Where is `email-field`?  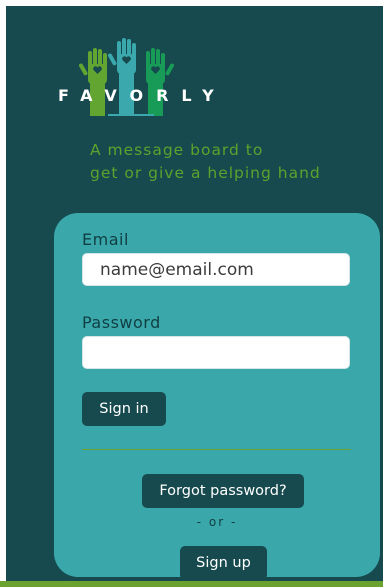
email-field is located at coordinates (216, 269).